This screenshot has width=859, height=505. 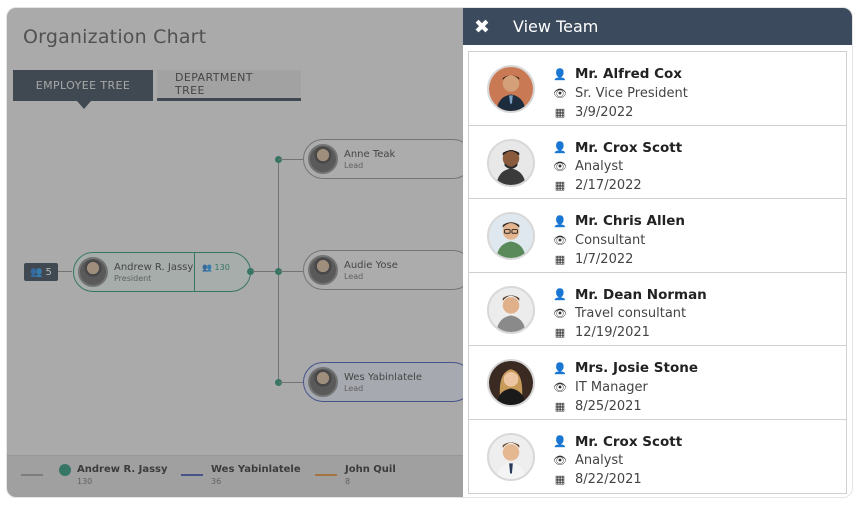 What do you see at coordinates (629, 74) in the screenshot?
I see `member-name: Mr. Alfred Cox` at bounding box center [629, 74].